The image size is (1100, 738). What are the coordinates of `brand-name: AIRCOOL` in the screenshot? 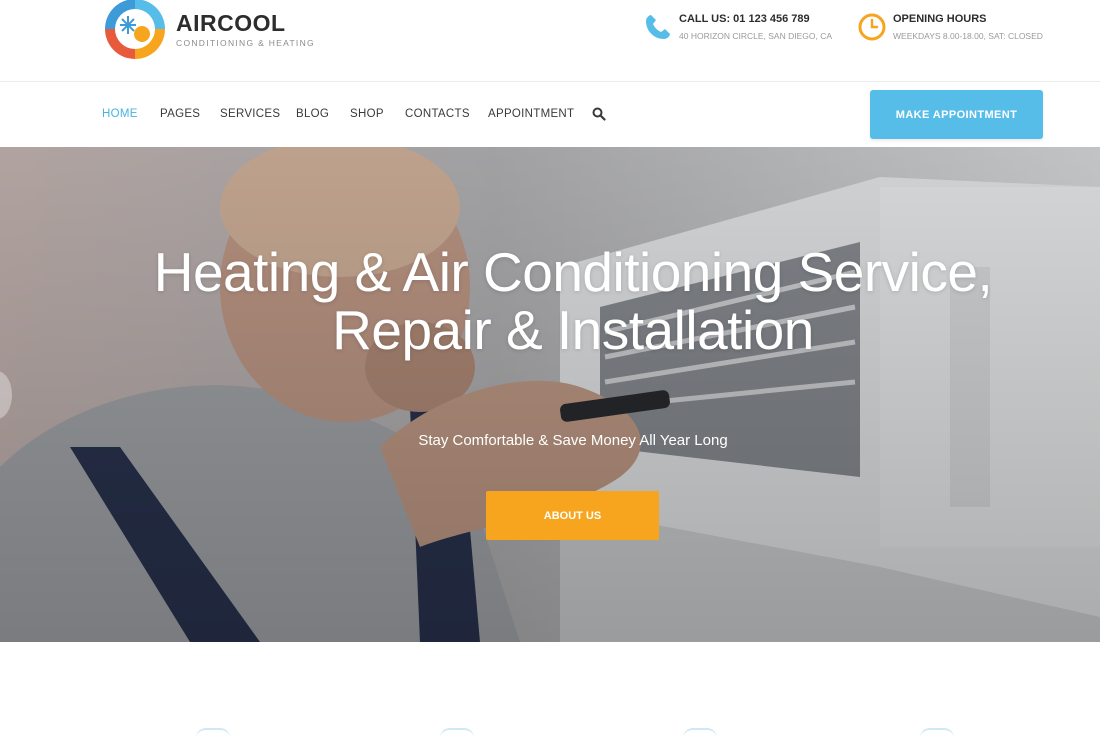 It's located at (231, 23).